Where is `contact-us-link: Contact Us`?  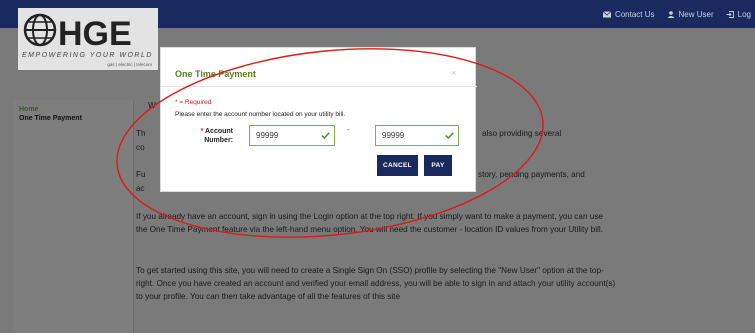 contact-us-link: Contact Us is located at coordinates (628, 14).